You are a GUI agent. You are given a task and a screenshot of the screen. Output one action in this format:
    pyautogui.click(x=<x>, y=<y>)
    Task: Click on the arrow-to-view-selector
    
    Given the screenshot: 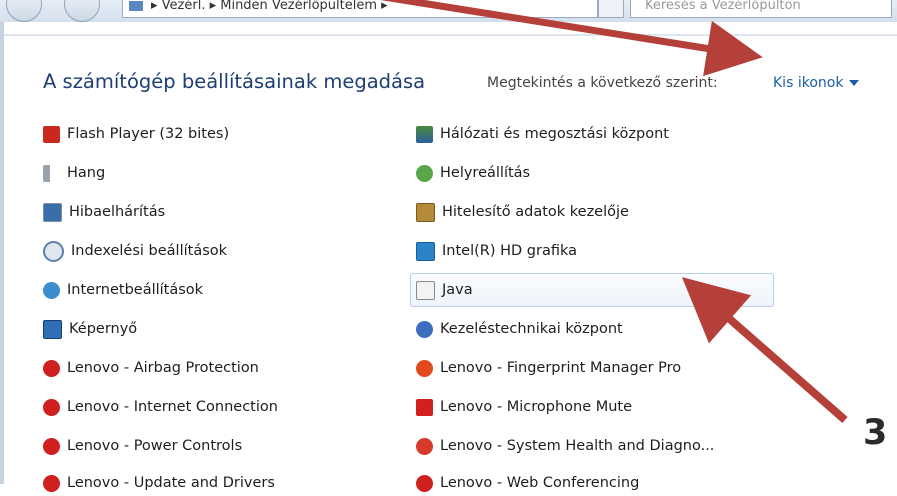 What is the action you would take?
    pyautogui.click(x=571, y=38)
    